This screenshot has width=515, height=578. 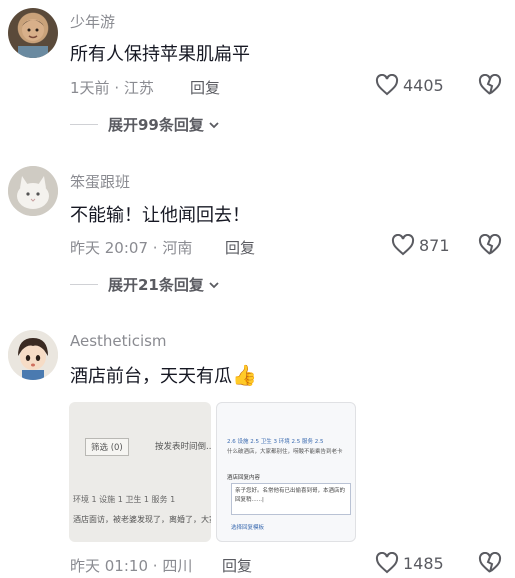 I want to click on like-count: 871, so click(x=434, y=245).